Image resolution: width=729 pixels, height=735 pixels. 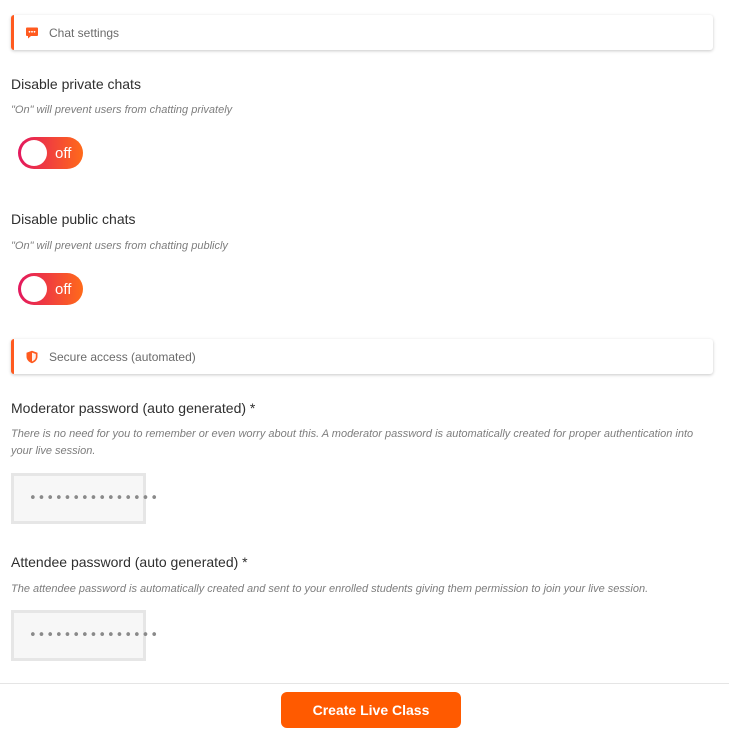 What do you see at coordinates (32, 357) in the screenshot?
I see `shield-icon` at bounding box center [32, 357].